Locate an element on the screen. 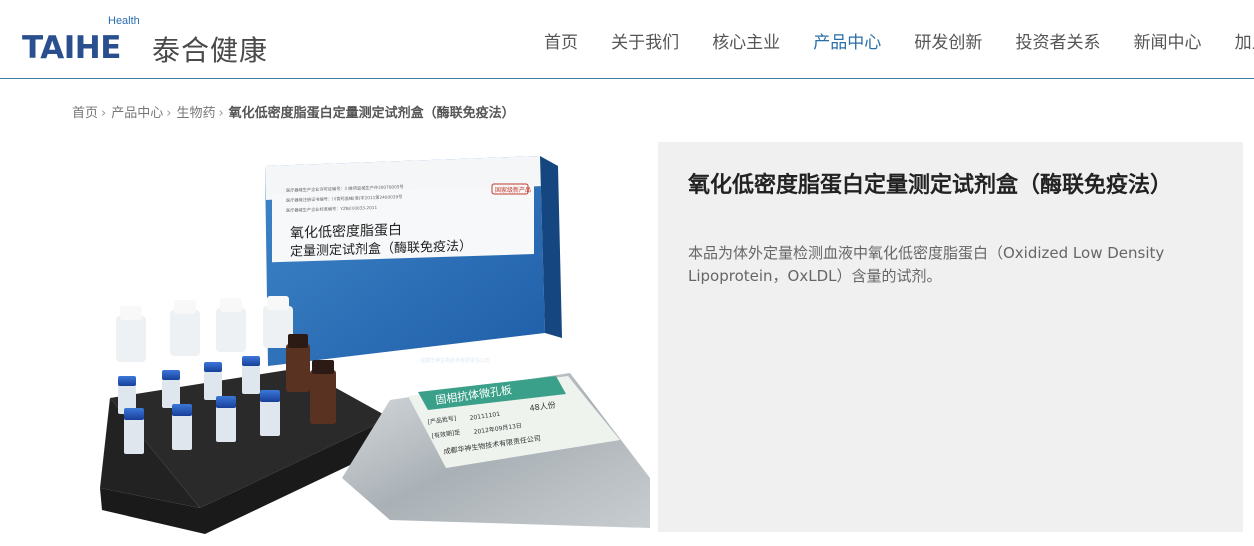 Image resolution: width=1254 pixels, height=546 pixels. nav-item-research: 研发创新 is located at coordinates (948, 40).